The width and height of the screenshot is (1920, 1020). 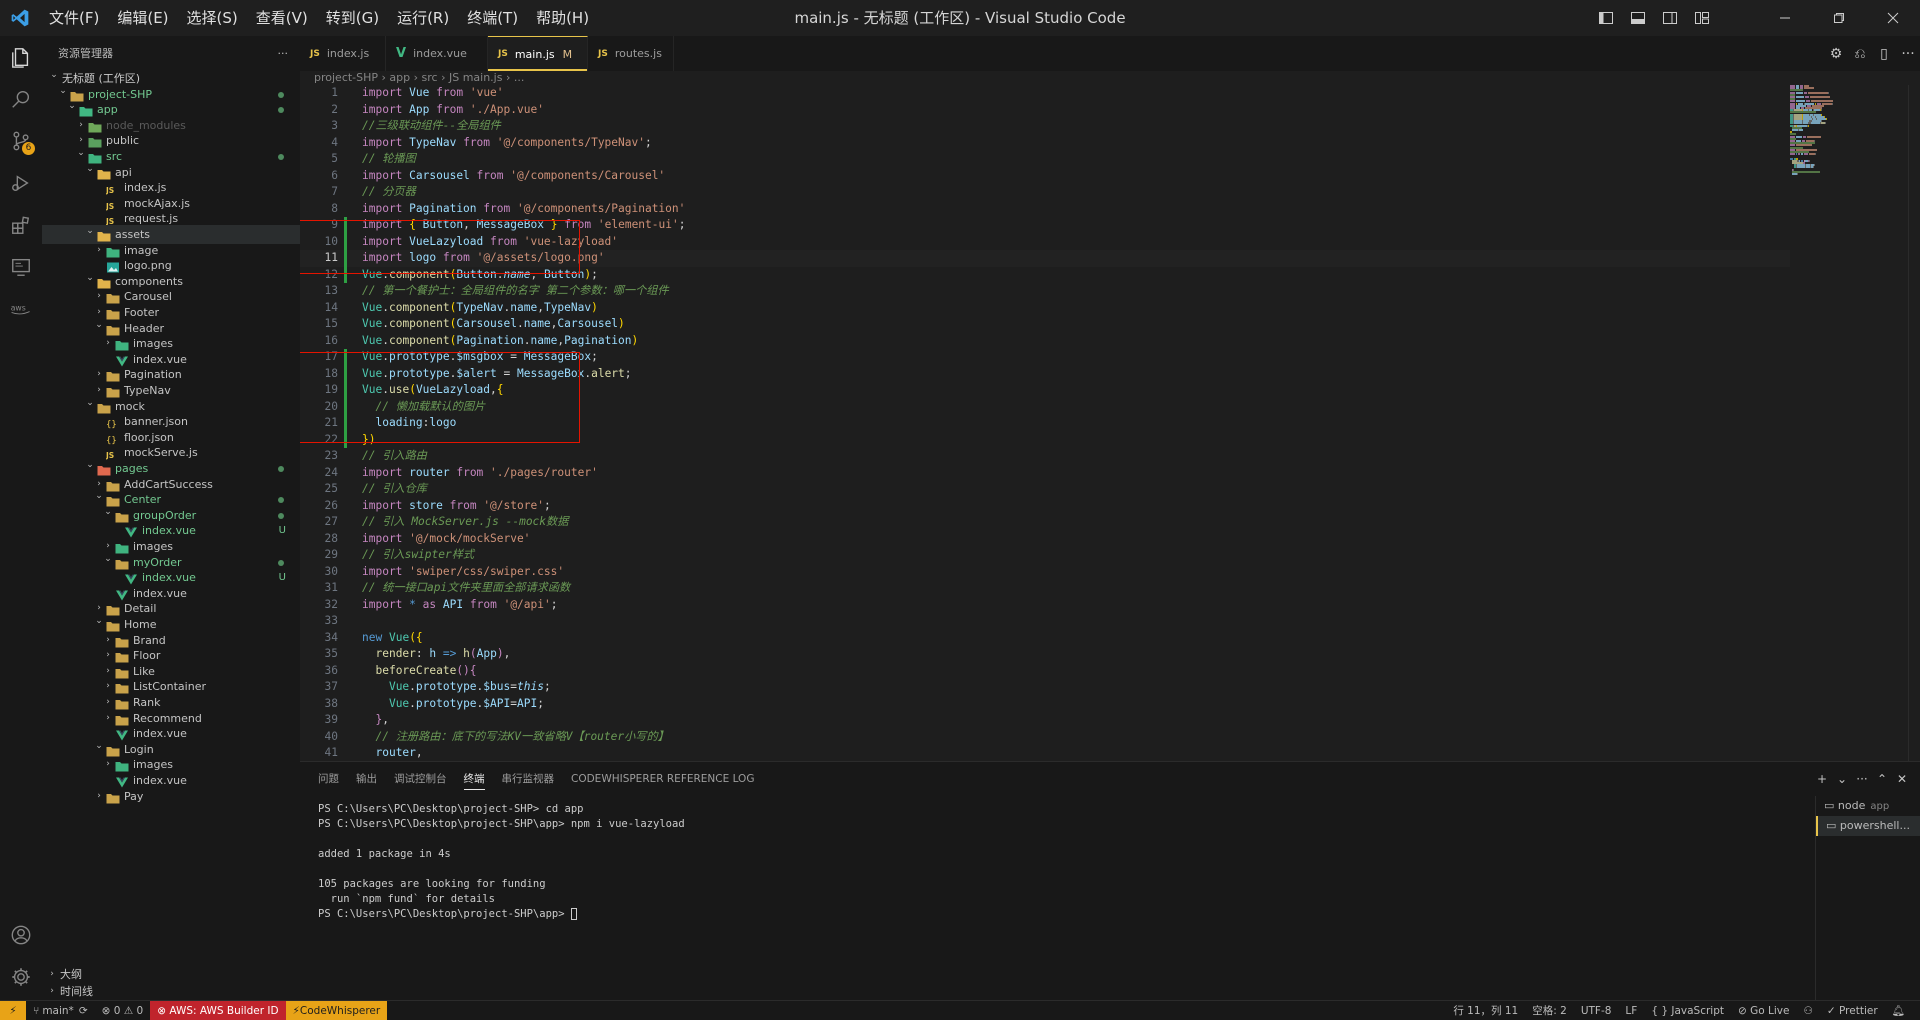 What do you see at coordinates (171, 991) in the screenshot?
I see `timeline-section: › 时间线` at bounding box center [171, 991].